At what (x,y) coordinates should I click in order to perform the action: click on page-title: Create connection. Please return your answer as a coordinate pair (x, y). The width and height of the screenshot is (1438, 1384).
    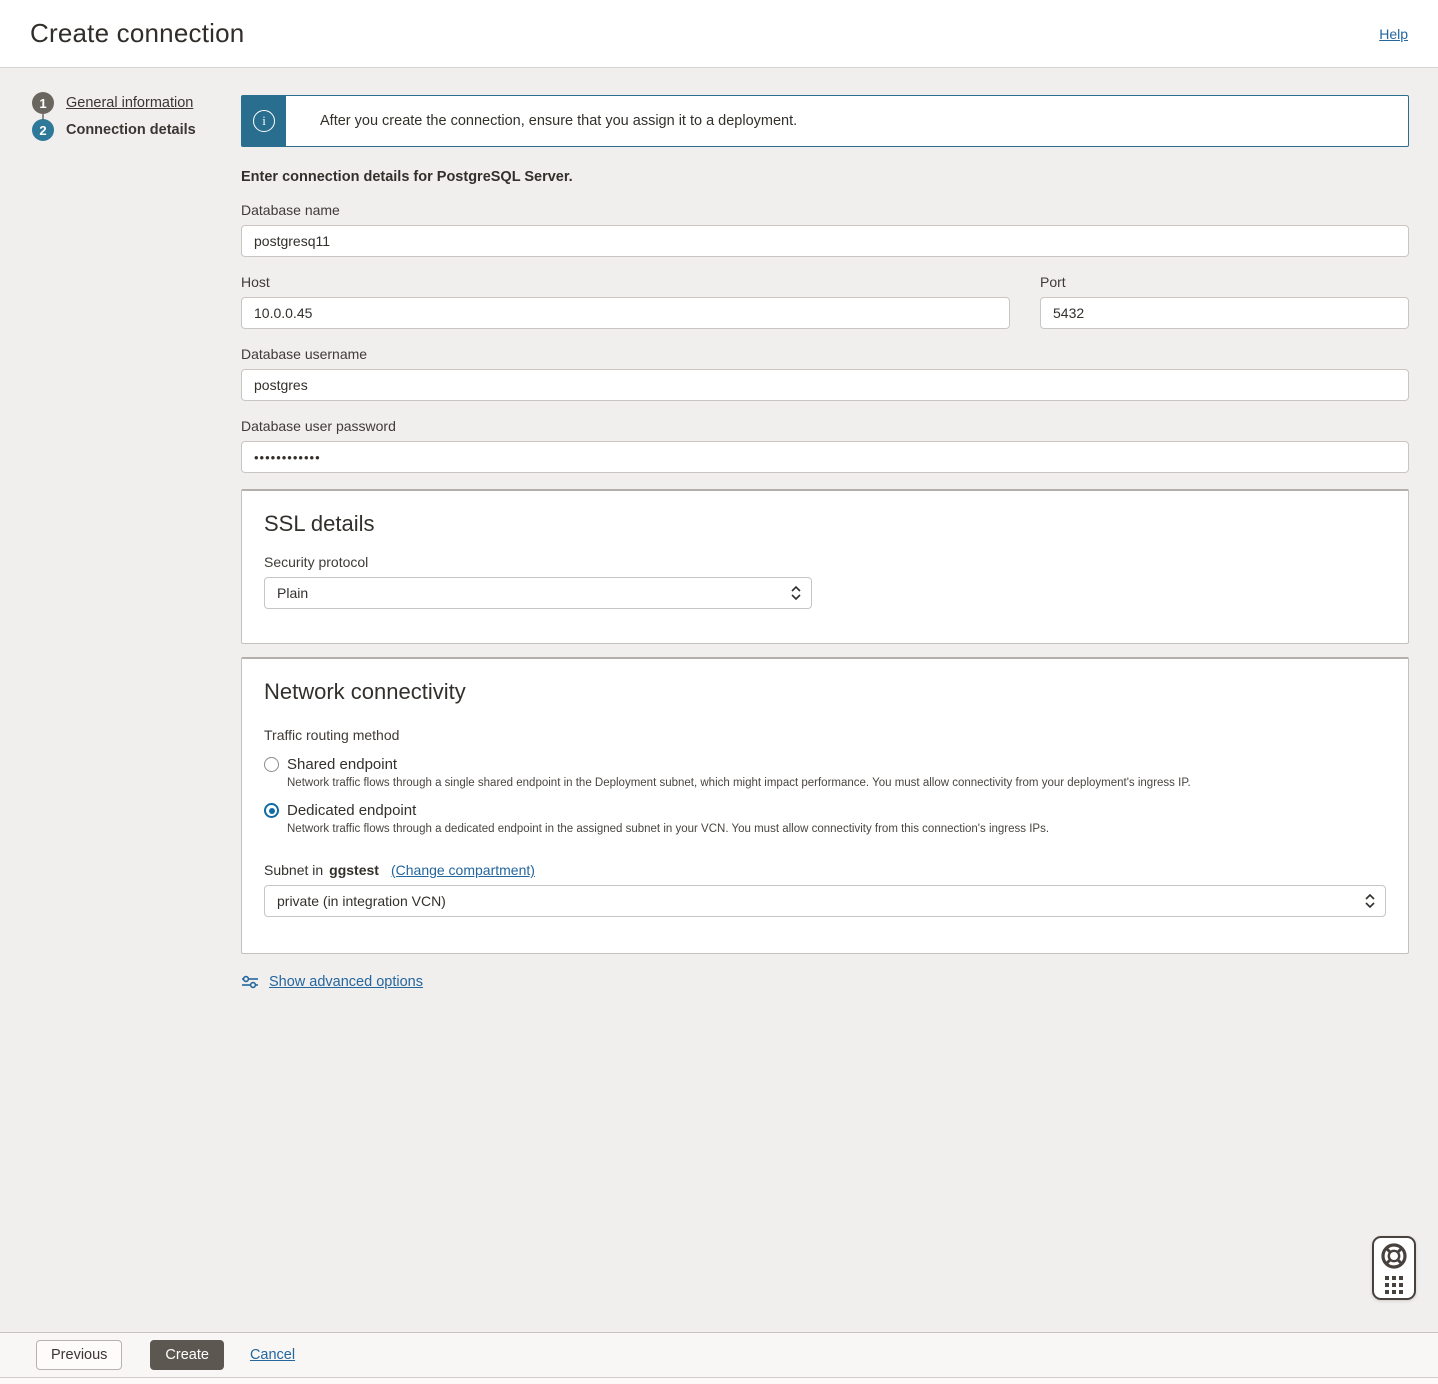
    Looking at the image, I should click on (137, 33).